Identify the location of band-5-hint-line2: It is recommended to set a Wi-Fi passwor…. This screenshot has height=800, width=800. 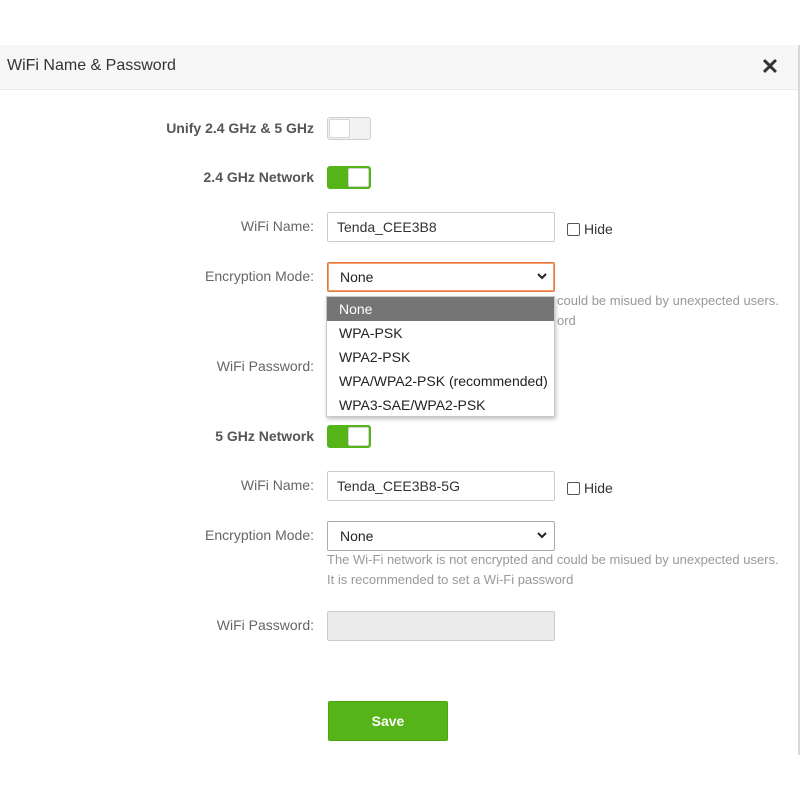
(450, 579).